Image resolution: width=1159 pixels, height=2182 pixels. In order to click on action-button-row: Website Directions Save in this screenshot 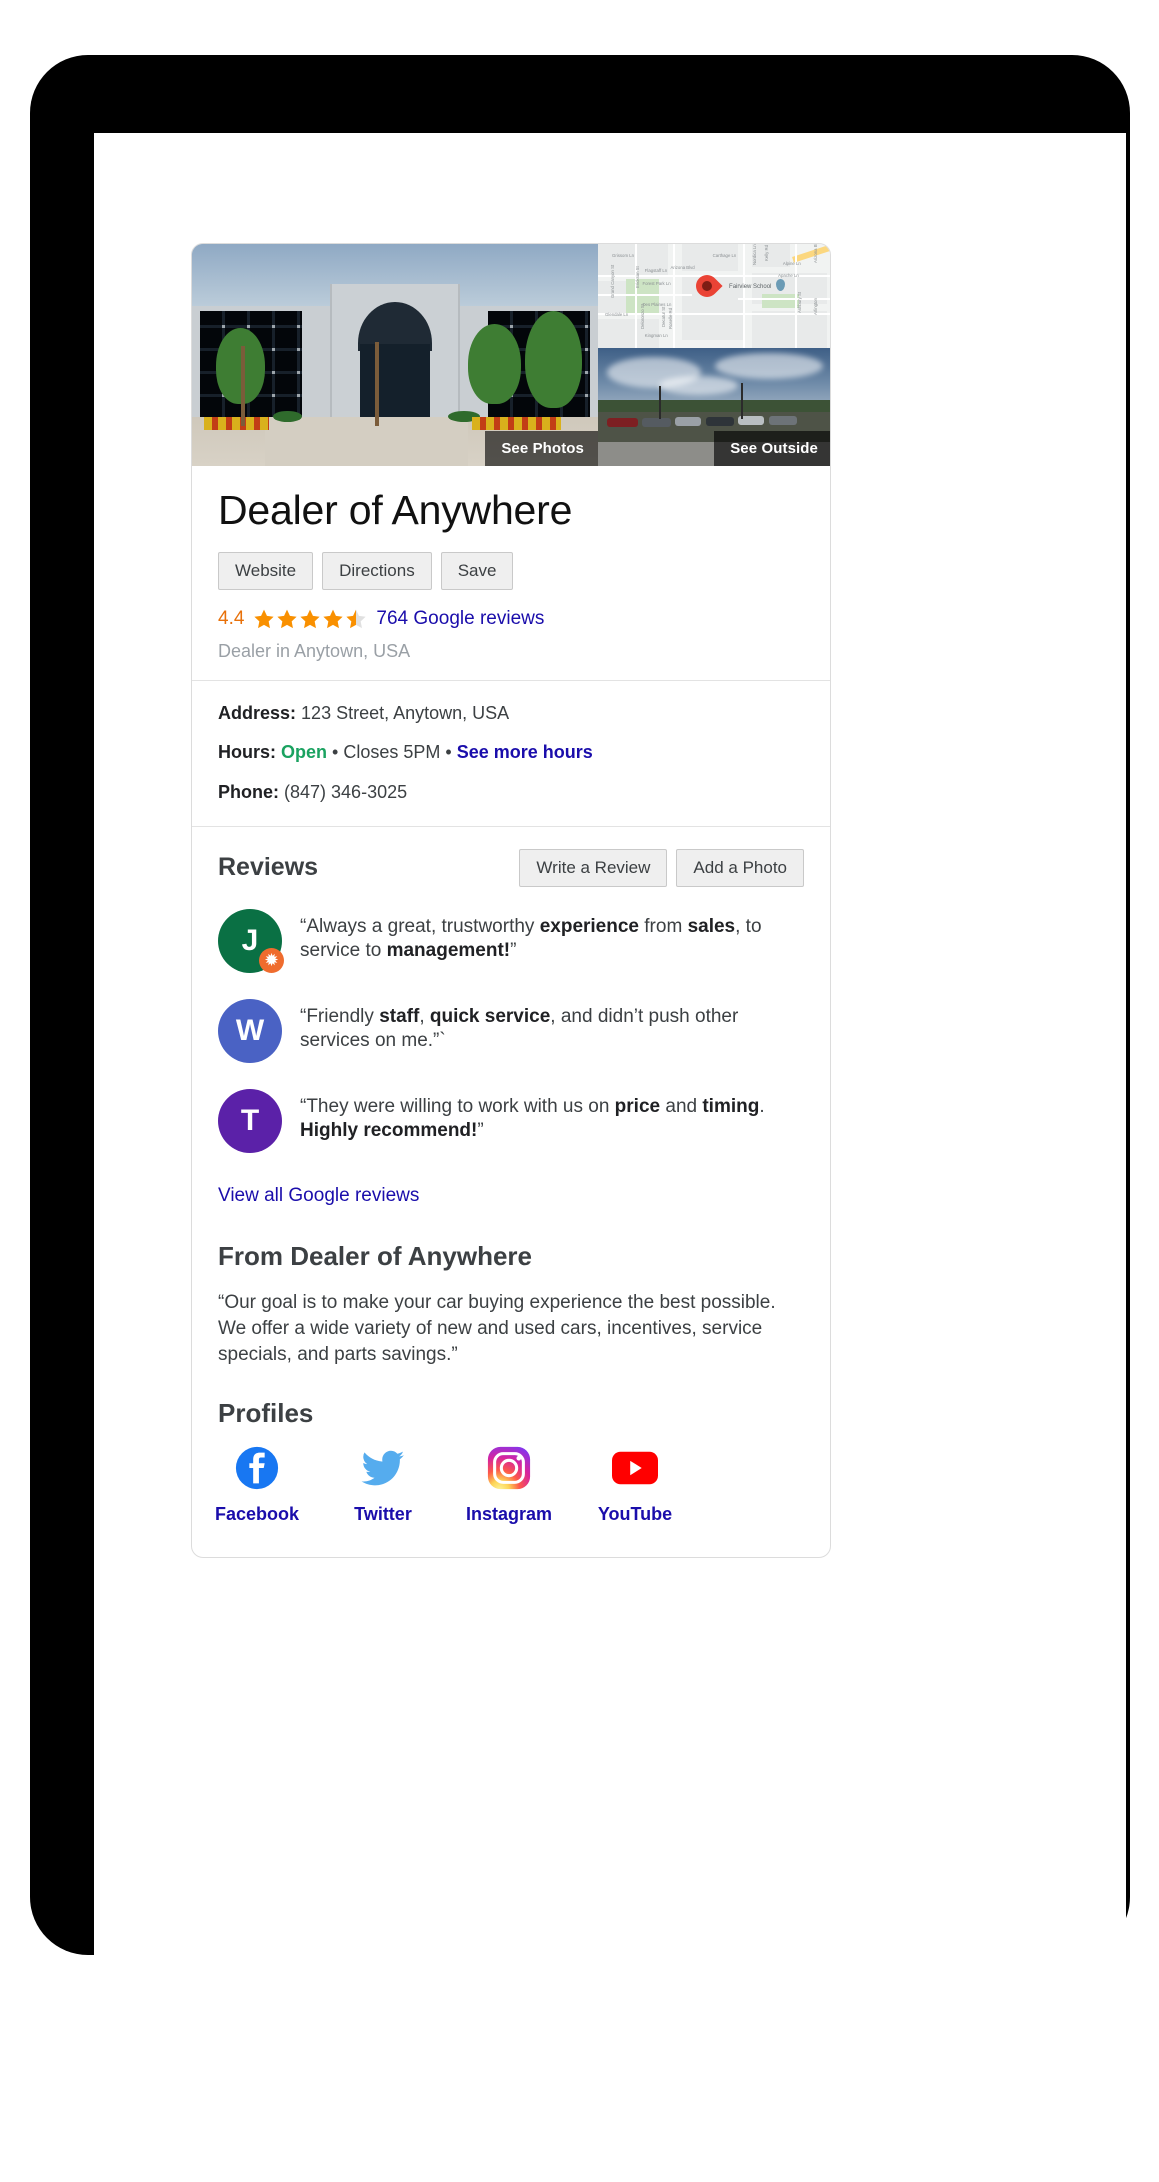, I will do `click(511, 570)`.